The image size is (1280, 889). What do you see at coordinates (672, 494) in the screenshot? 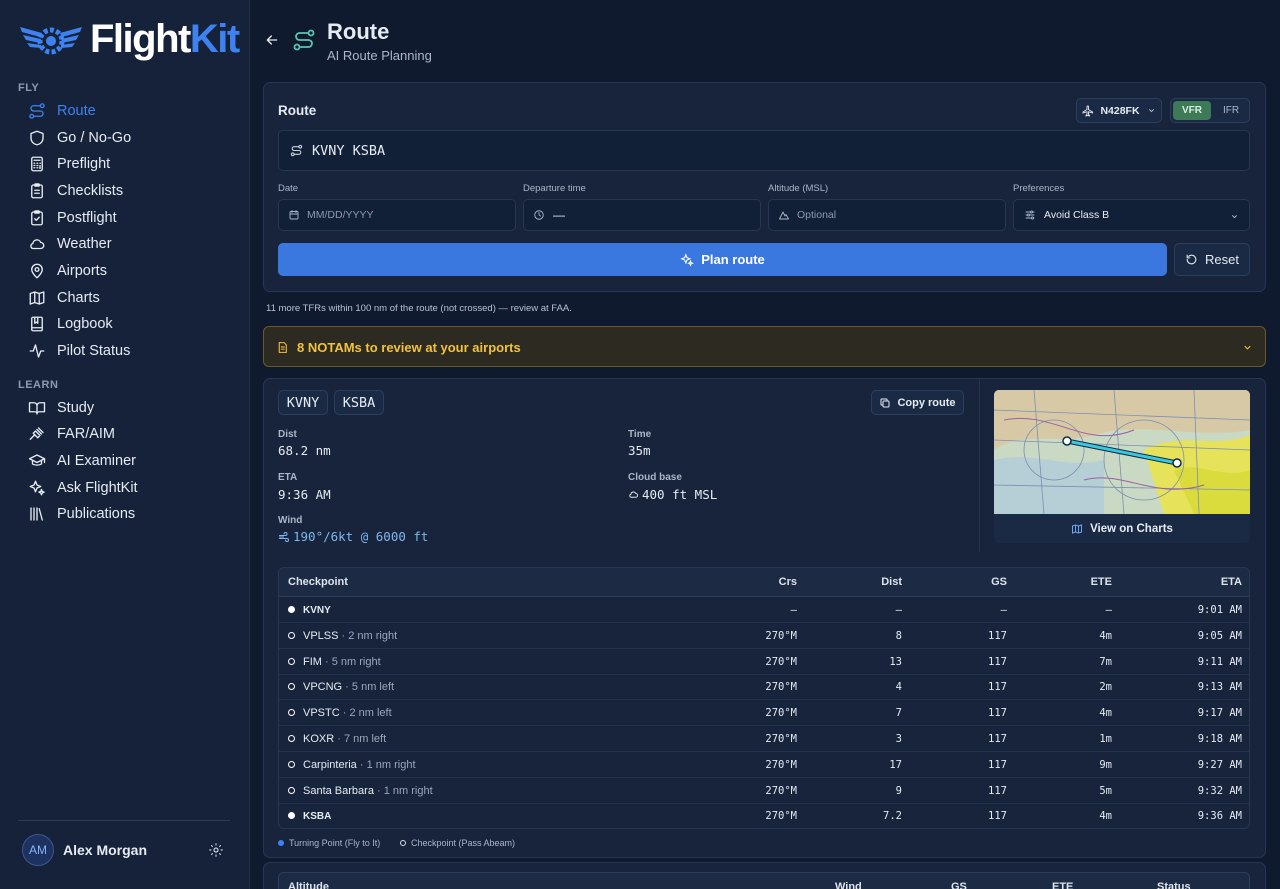
I see `cloud-base: 400 ft MSL` at bounding box center [672, 494].